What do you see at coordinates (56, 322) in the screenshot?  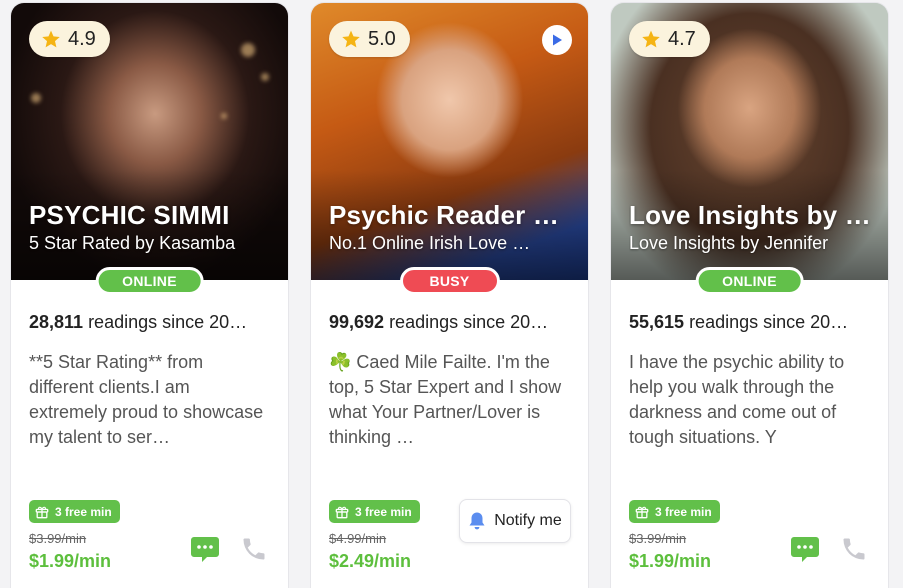 I see `readings-number: 28,811` at bounding box center [56, 322].